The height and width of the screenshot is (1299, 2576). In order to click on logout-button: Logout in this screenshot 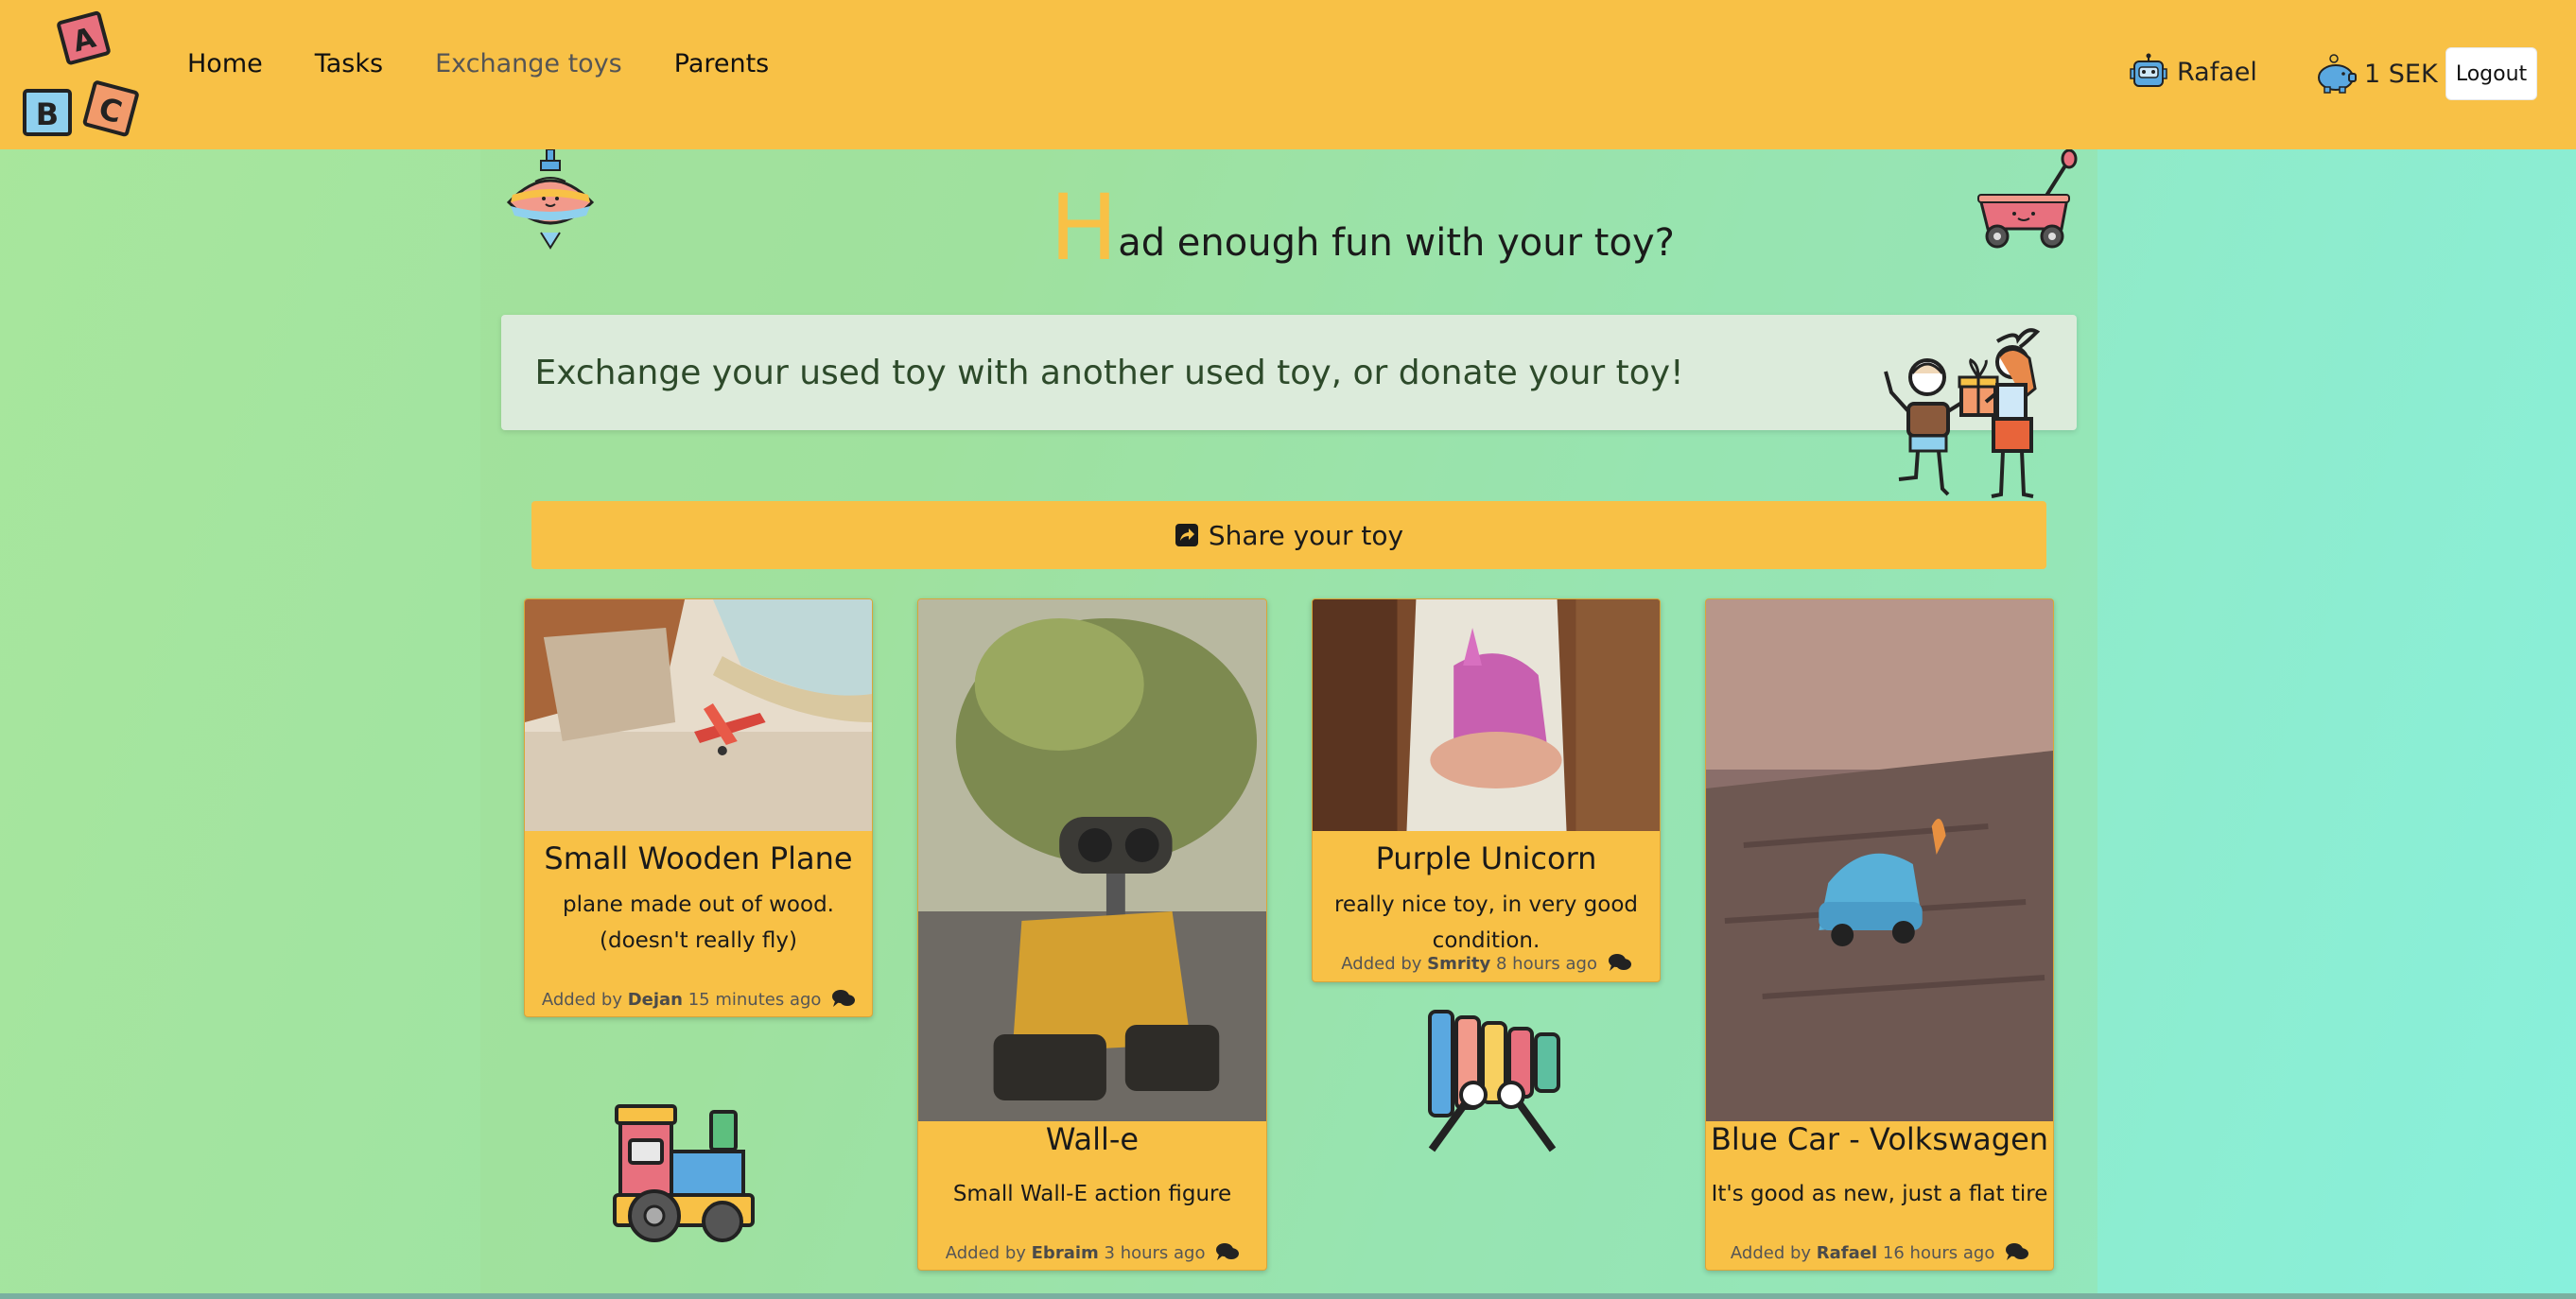, I will do `click(2491, 73)`.